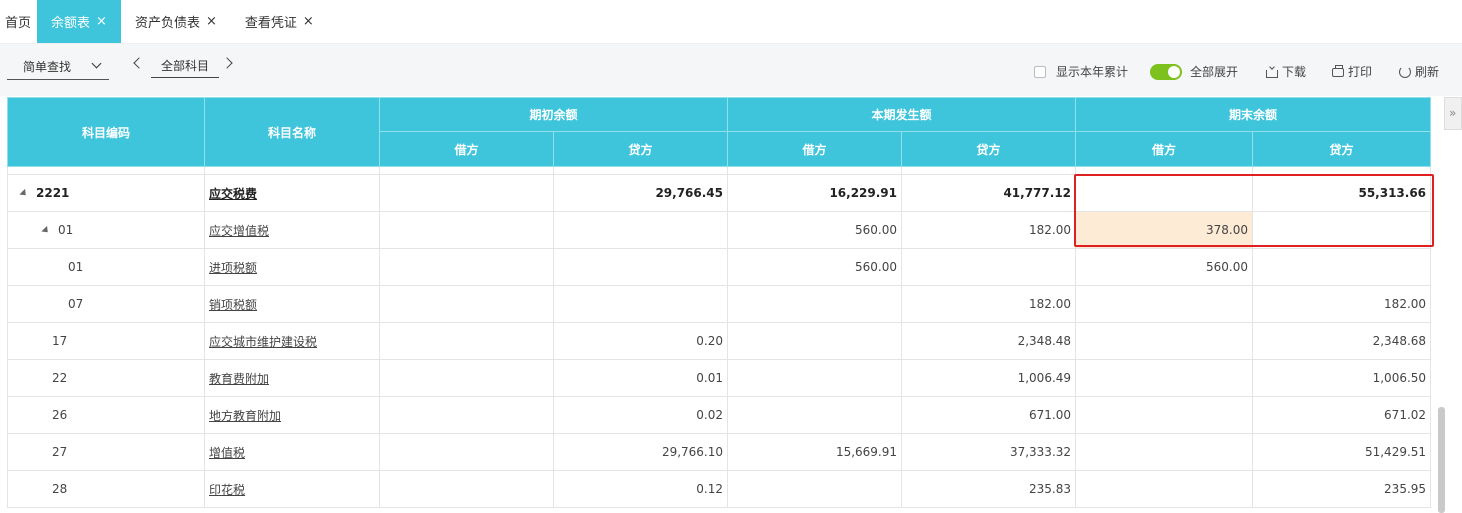  What do you see at coordinates (1040, 71) in the screenshot?
I see `ytd-checkbox` at bounding box center [1040, 71].